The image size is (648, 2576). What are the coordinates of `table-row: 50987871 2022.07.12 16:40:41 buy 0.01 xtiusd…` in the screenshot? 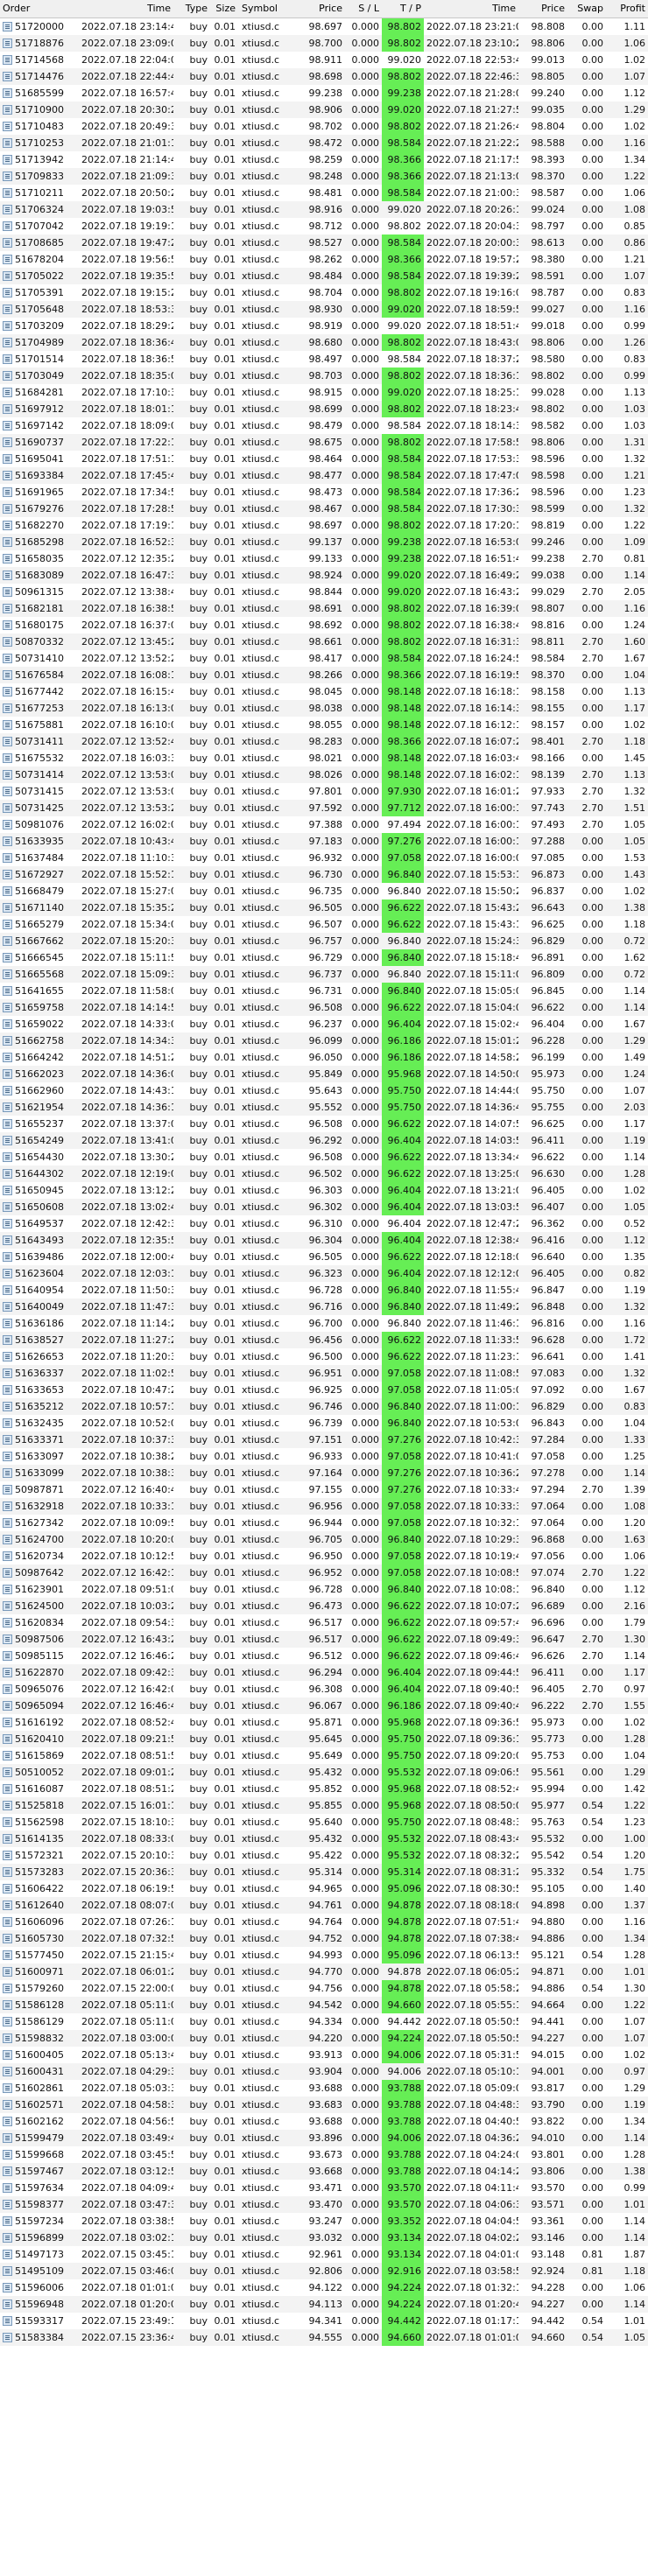 It's located at (324, 1489).